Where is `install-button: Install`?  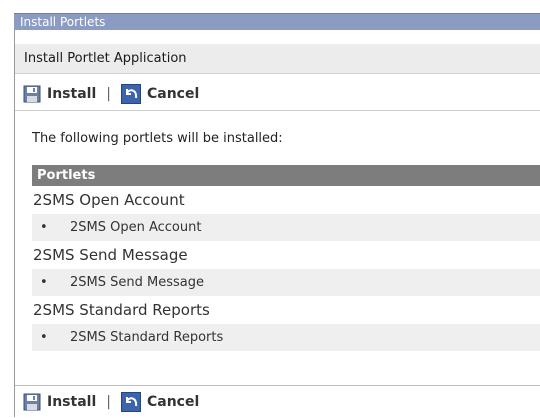
install-button: Install is located at coordinates (59, 94).